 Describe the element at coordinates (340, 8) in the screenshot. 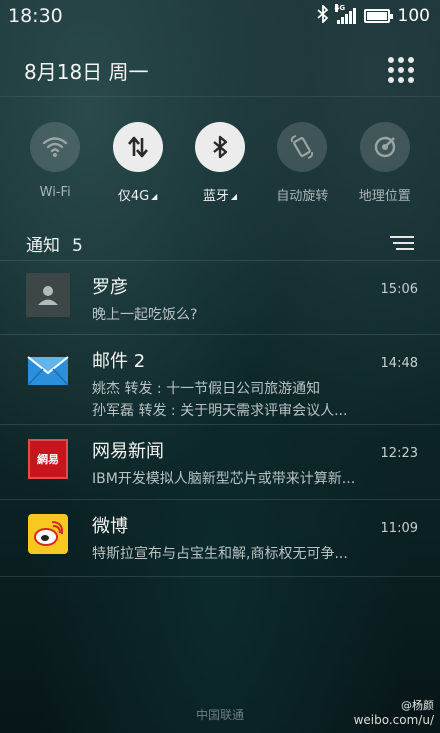

I see `network-type-label: 4G` at that location.